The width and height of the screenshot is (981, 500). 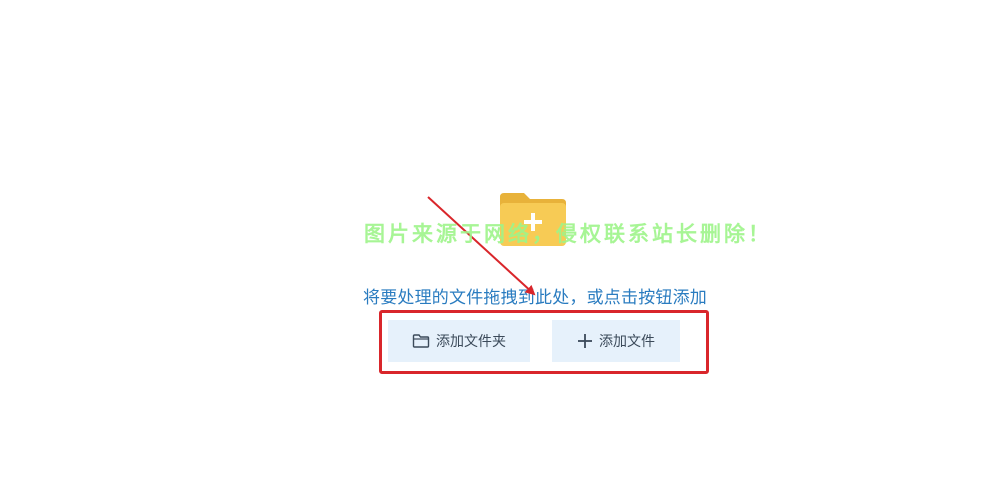 What do you see at coordinates (535, 298) in the screenshot?
I see `dropzone-instruction: 将要处理的文件拖拽到此处，或点击按钮添加` at bounding box center [535, 298].